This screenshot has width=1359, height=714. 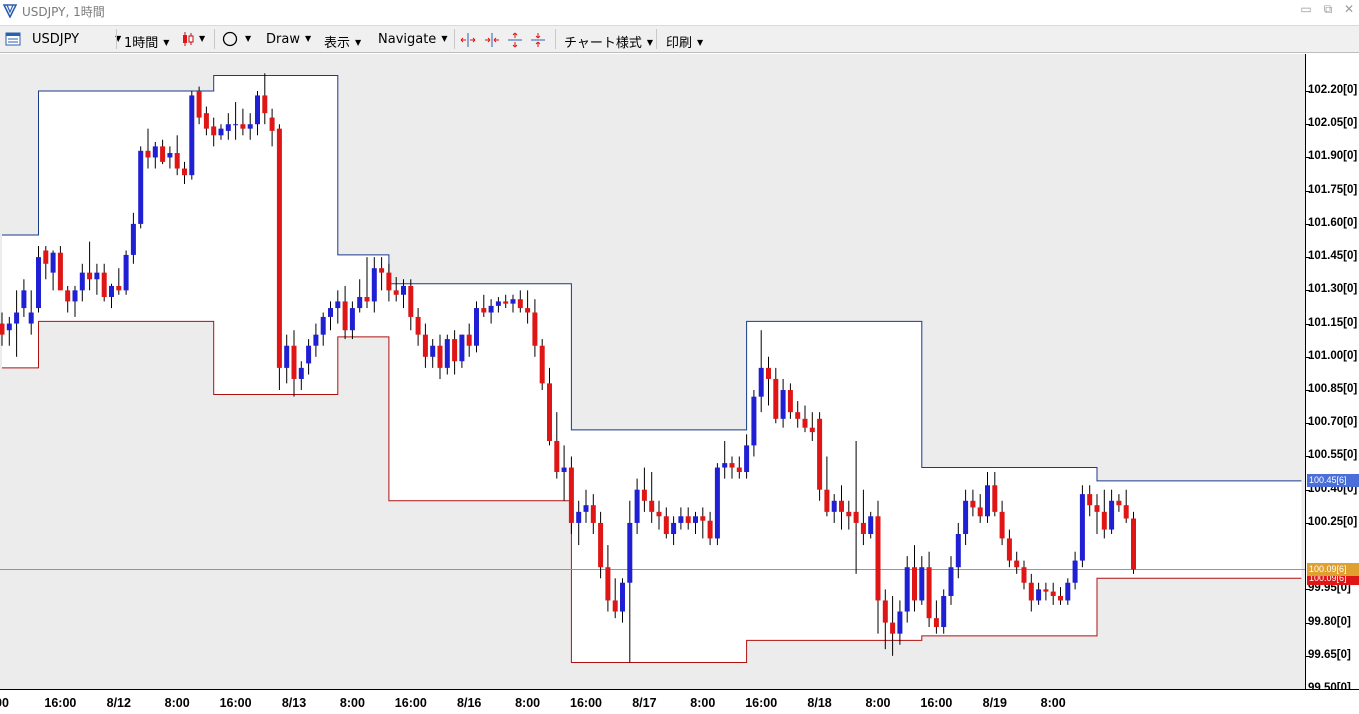 What do you see at coordinates (515, 40) in the screenshot?
I see `expand-vertical-icon` at bounding box center [515, 40].